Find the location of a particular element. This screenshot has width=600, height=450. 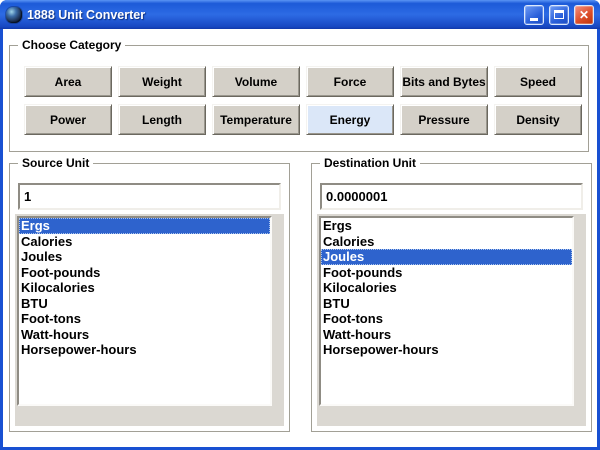

maximize-button is located at coordinates (559, 14).